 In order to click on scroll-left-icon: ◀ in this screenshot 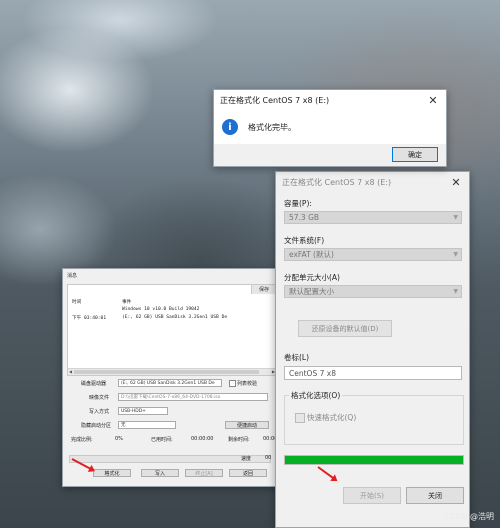, I will do `click(70, 371)`.